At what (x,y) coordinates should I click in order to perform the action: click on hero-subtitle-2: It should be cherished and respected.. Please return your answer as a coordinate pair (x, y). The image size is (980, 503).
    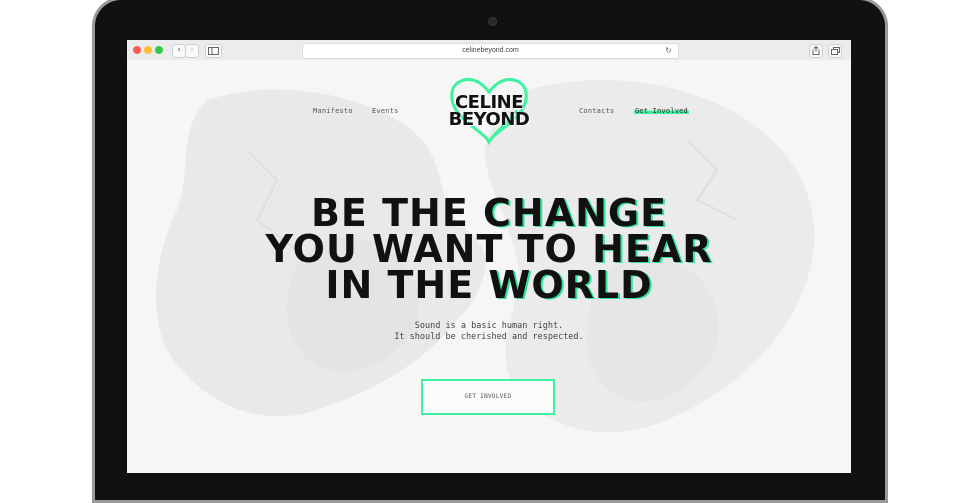
    Looking at the image, I should click on (489, 337).